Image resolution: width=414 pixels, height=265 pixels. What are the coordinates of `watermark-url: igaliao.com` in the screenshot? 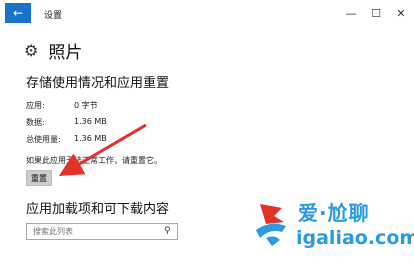 It's located at (355, 238).